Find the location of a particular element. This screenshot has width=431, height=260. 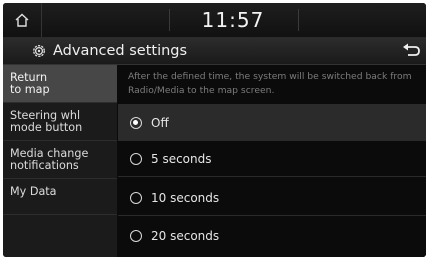

option-label: 20 seconds is located at coordinates (185, 236).